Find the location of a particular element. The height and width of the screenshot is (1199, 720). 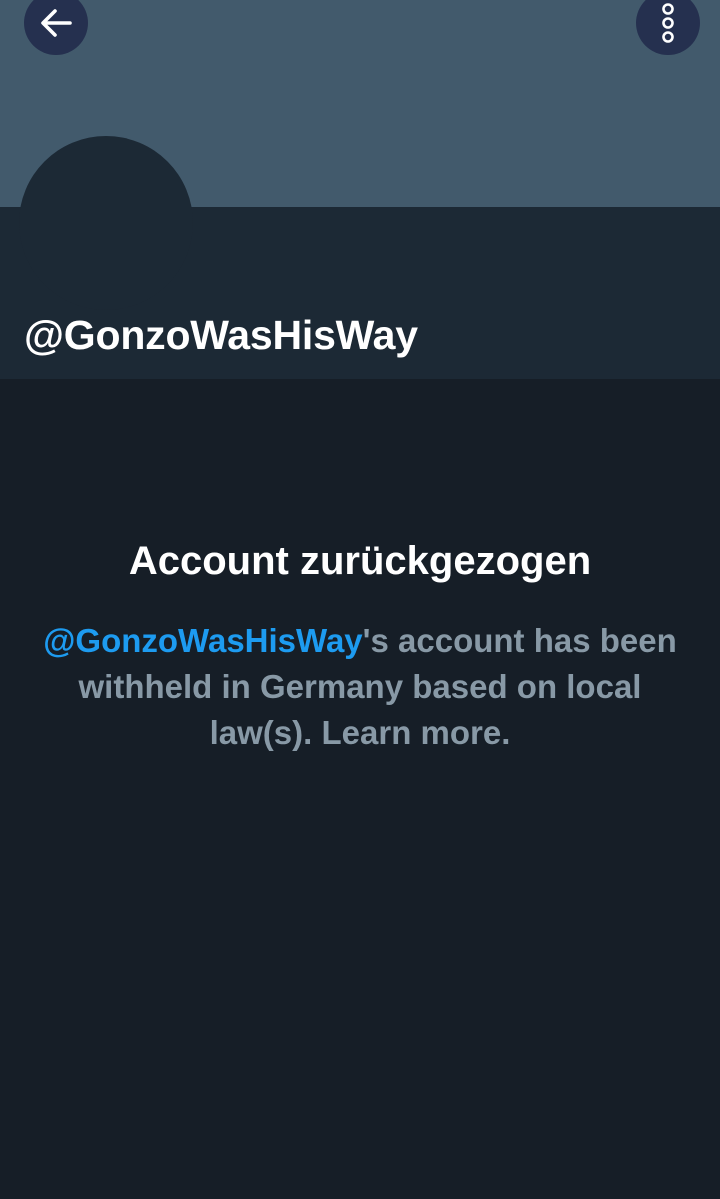

notice-handle-link: @GonzoWasHisWay is located at coordinates (202, 640).